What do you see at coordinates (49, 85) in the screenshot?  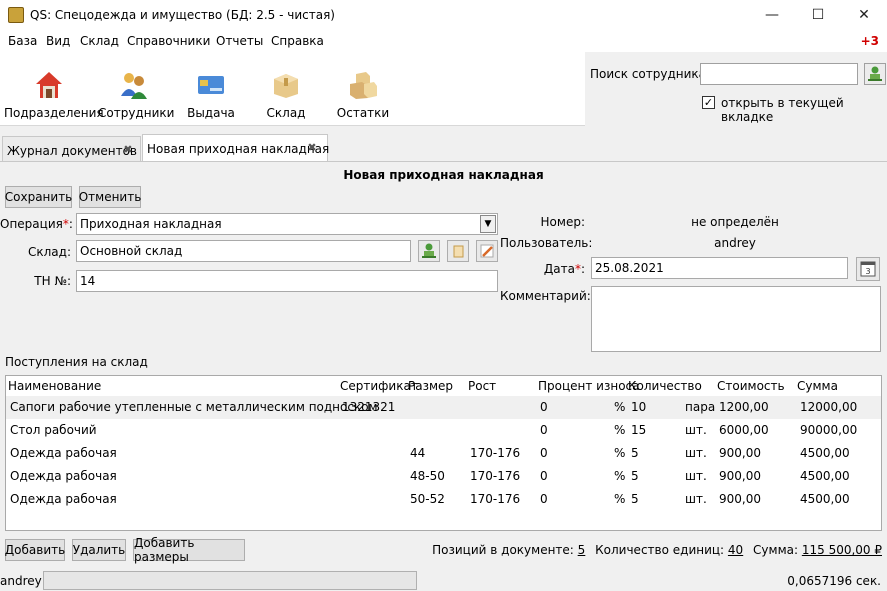 I see `house-icon` at bounding box center [49, 85].